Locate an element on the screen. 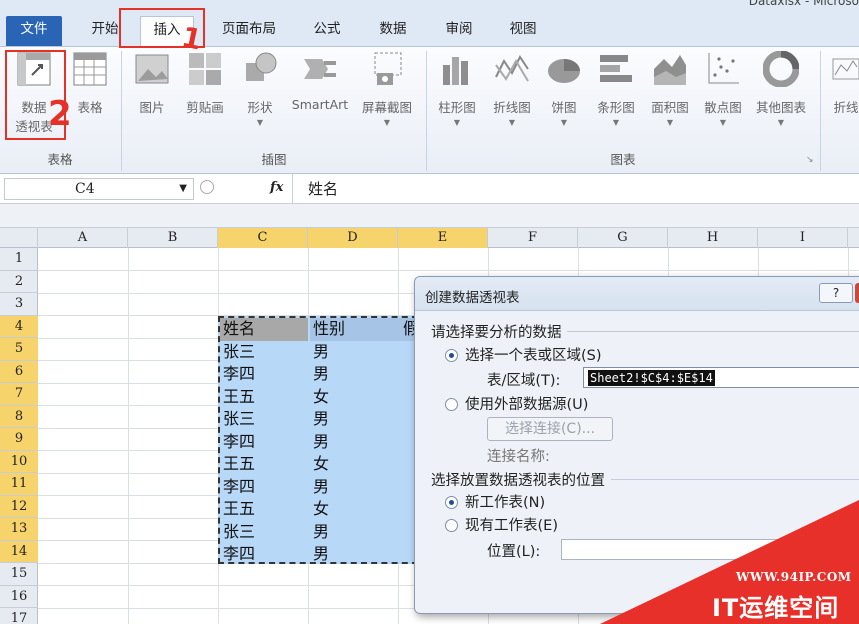  other-charts-button: 其他图表 ▼ is located at coordinates (781, 96).